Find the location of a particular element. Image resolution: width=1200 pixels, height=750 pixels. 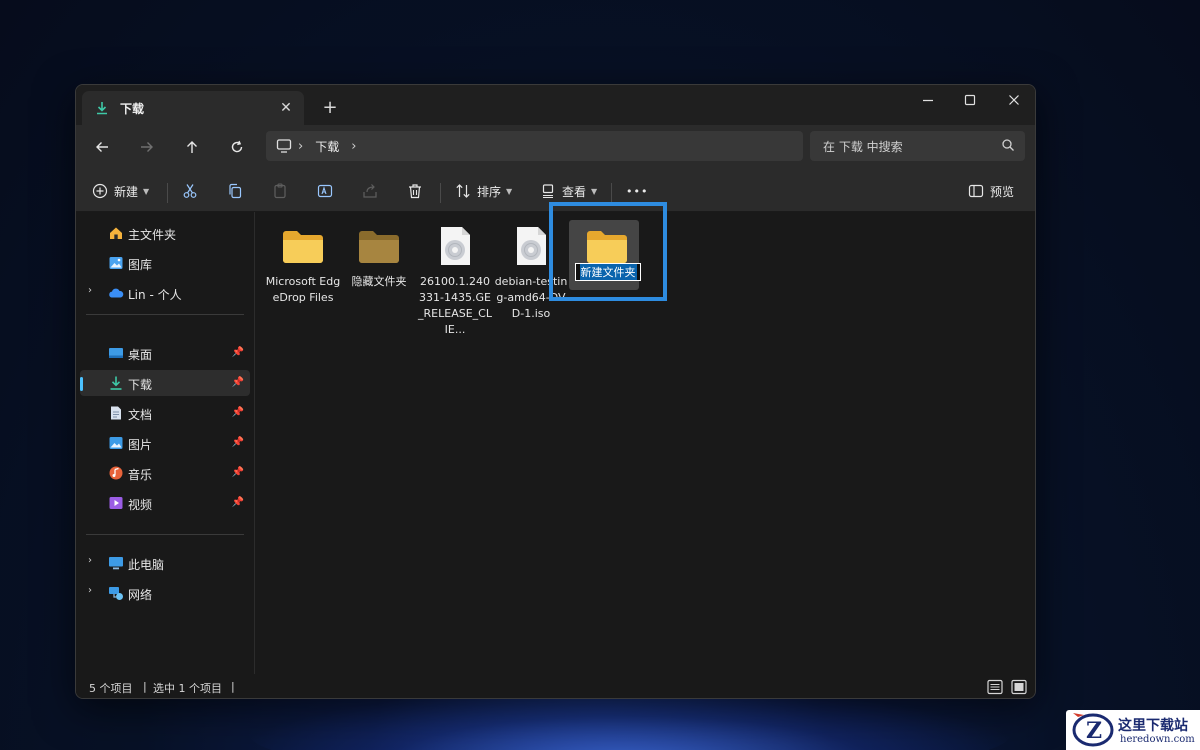

sidebar-item-home: 主文件夹 is located at coordinates (165, 233).